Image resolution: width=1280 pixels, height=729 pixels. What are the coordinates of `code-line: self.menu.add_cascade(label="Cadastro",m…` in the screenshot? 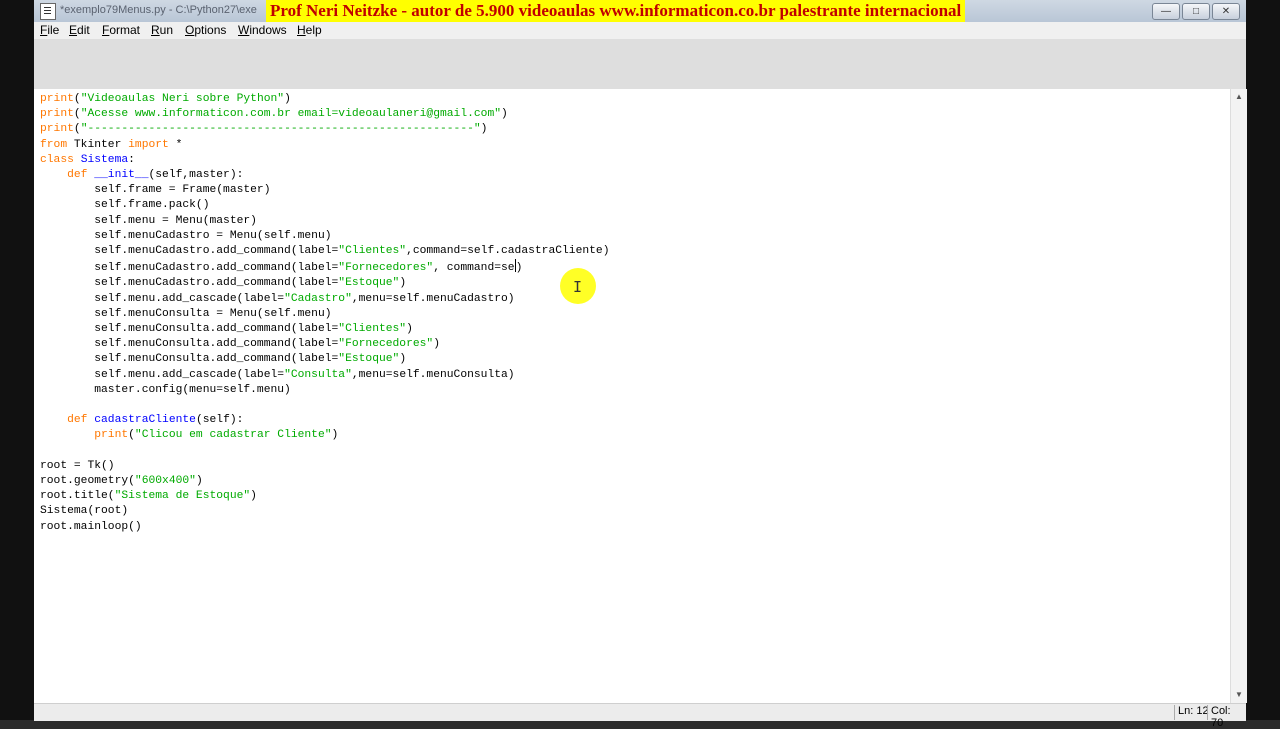 It's located at (277, 298).